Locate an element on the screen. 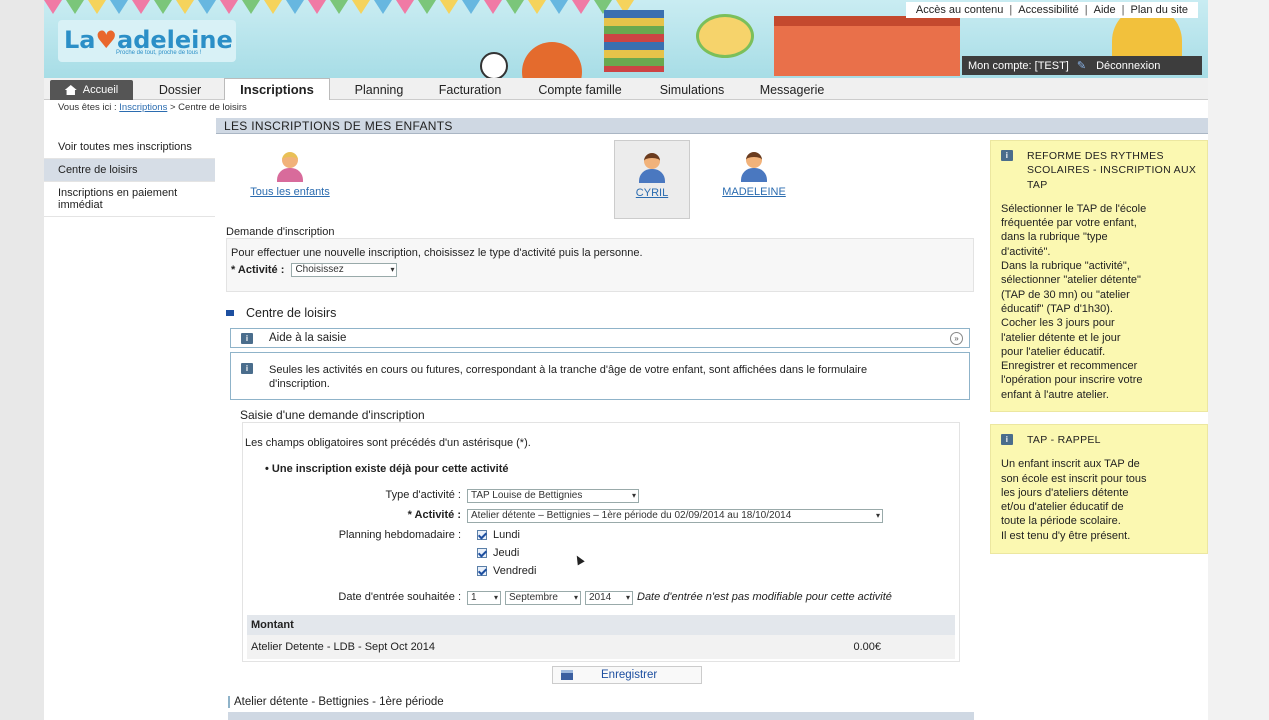 This screenshot has width=1269, height=720. child-madeleine: MADELEINE is located at coordinates (754, 174).